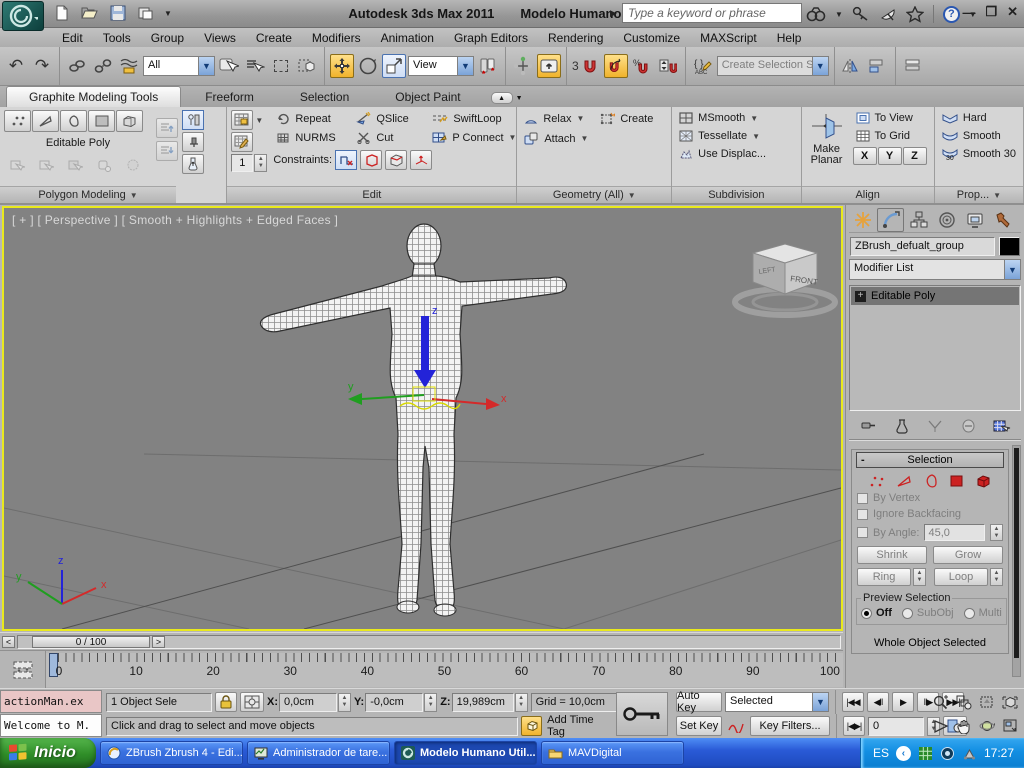  What do you see at coordinates (867, 194) in the screenshot?
I see `align-footer: Align` at bounding box center [867, 194].